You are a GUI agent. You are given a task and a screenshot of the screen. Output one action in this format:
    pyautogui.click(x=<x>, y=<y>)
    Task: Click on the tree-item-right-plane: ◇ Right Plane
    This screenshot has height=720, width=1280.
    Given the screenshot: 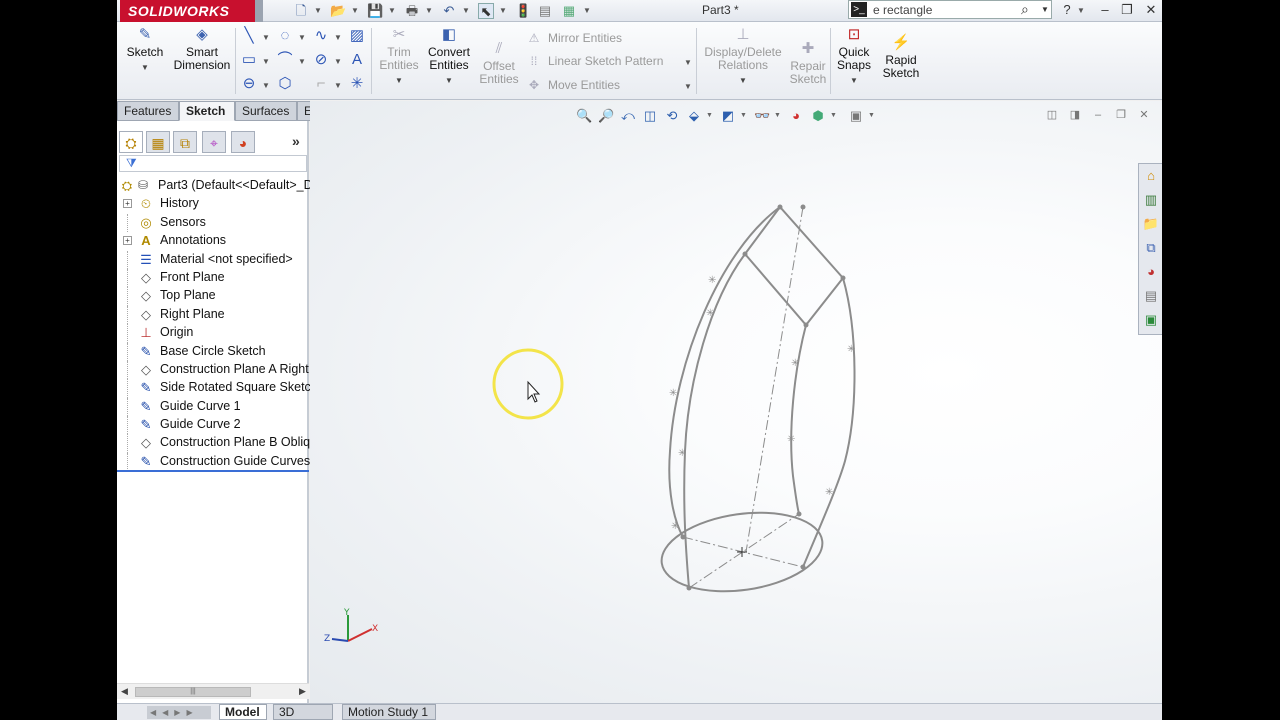 What is the action you would take?
    pyautogui.click(x=213, y=315)
    